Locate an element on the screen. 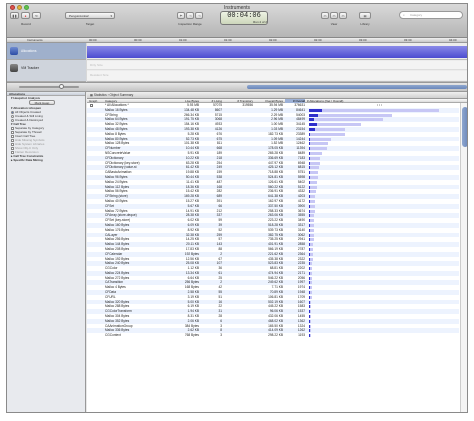  record-button: ● is located at coordinates (25, 15).